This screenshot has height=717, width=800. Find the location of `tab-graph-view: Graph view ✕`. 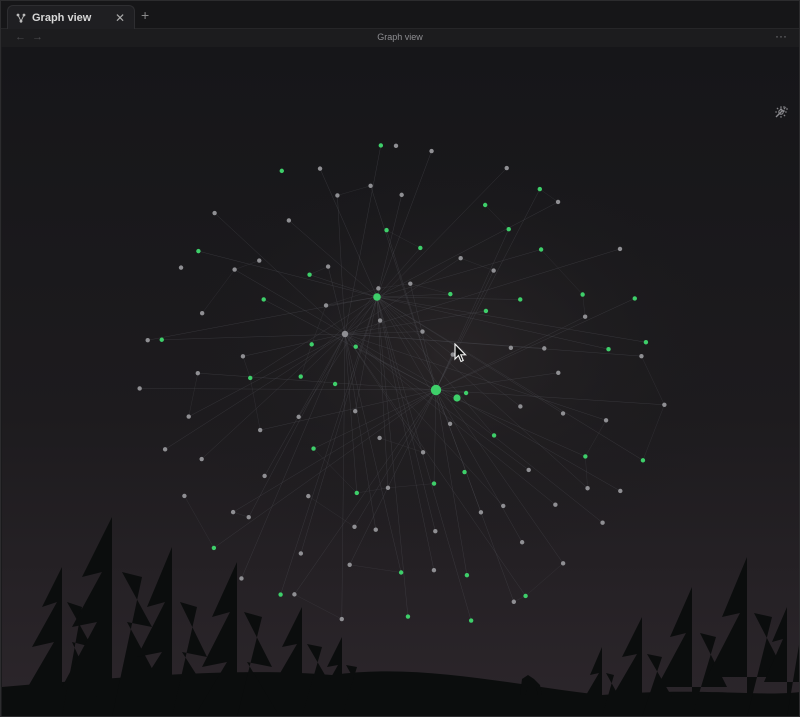

tab-graph-view: Graph view ✕ is located at coordinates (71, 17).